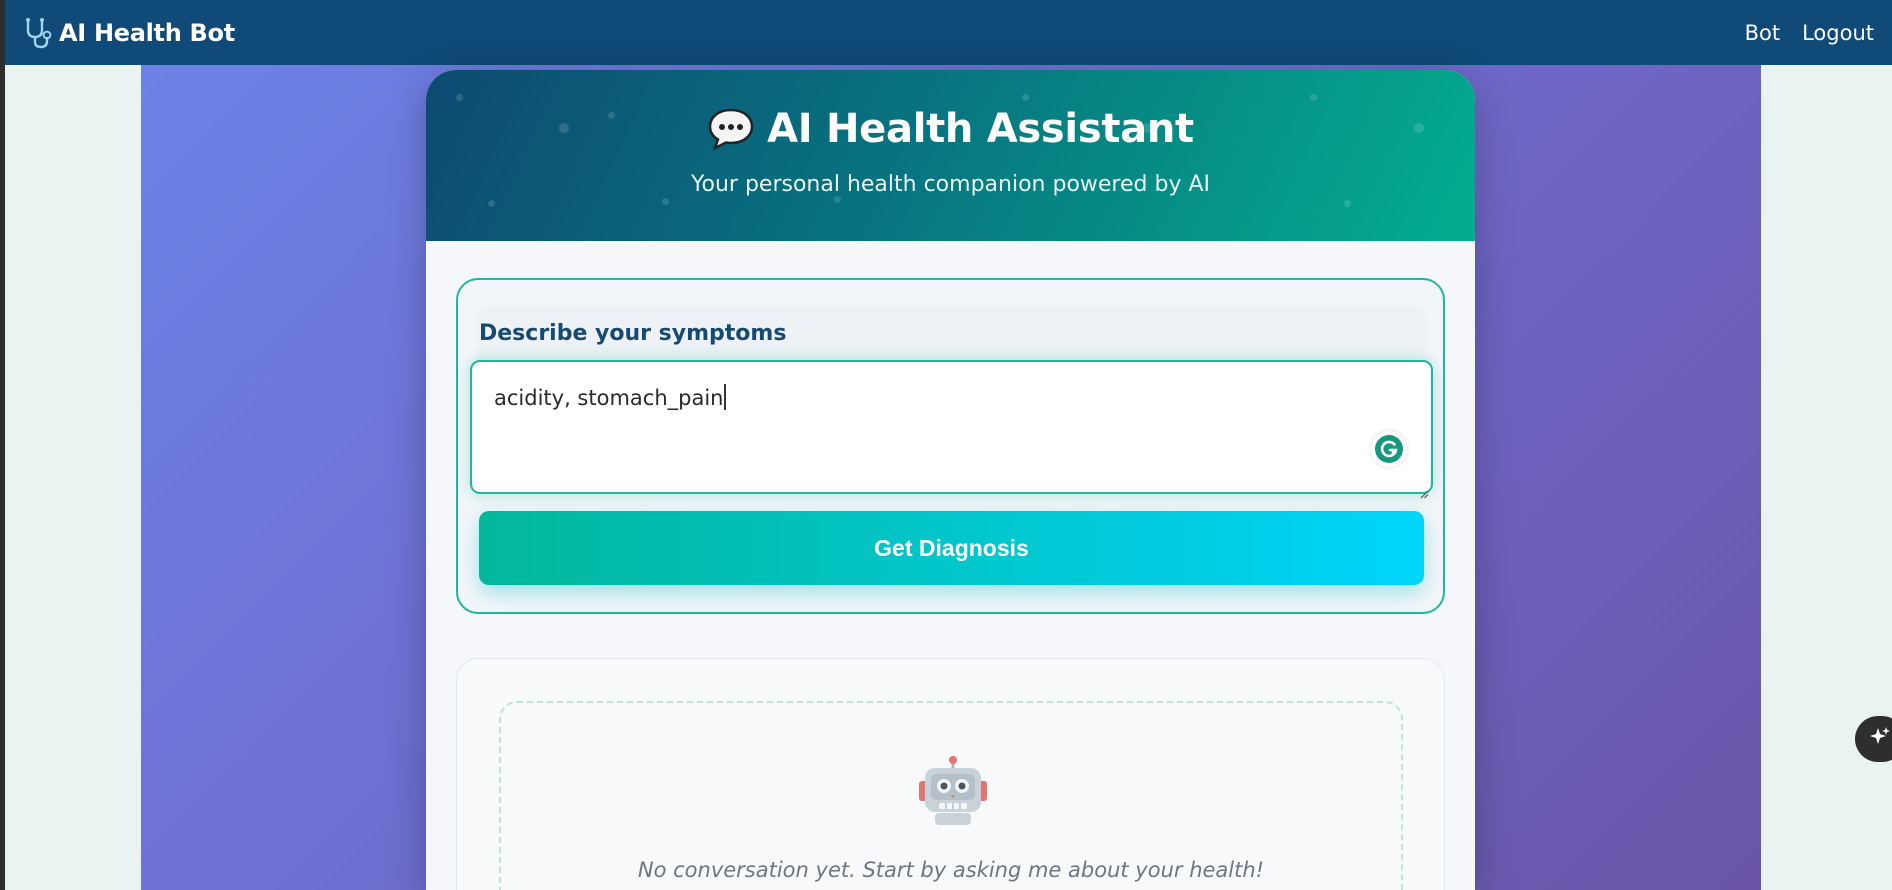  Describe the element at coordinates (1838, 33) in the screenshot. I see `nav-link-logout: Logout` at that location.